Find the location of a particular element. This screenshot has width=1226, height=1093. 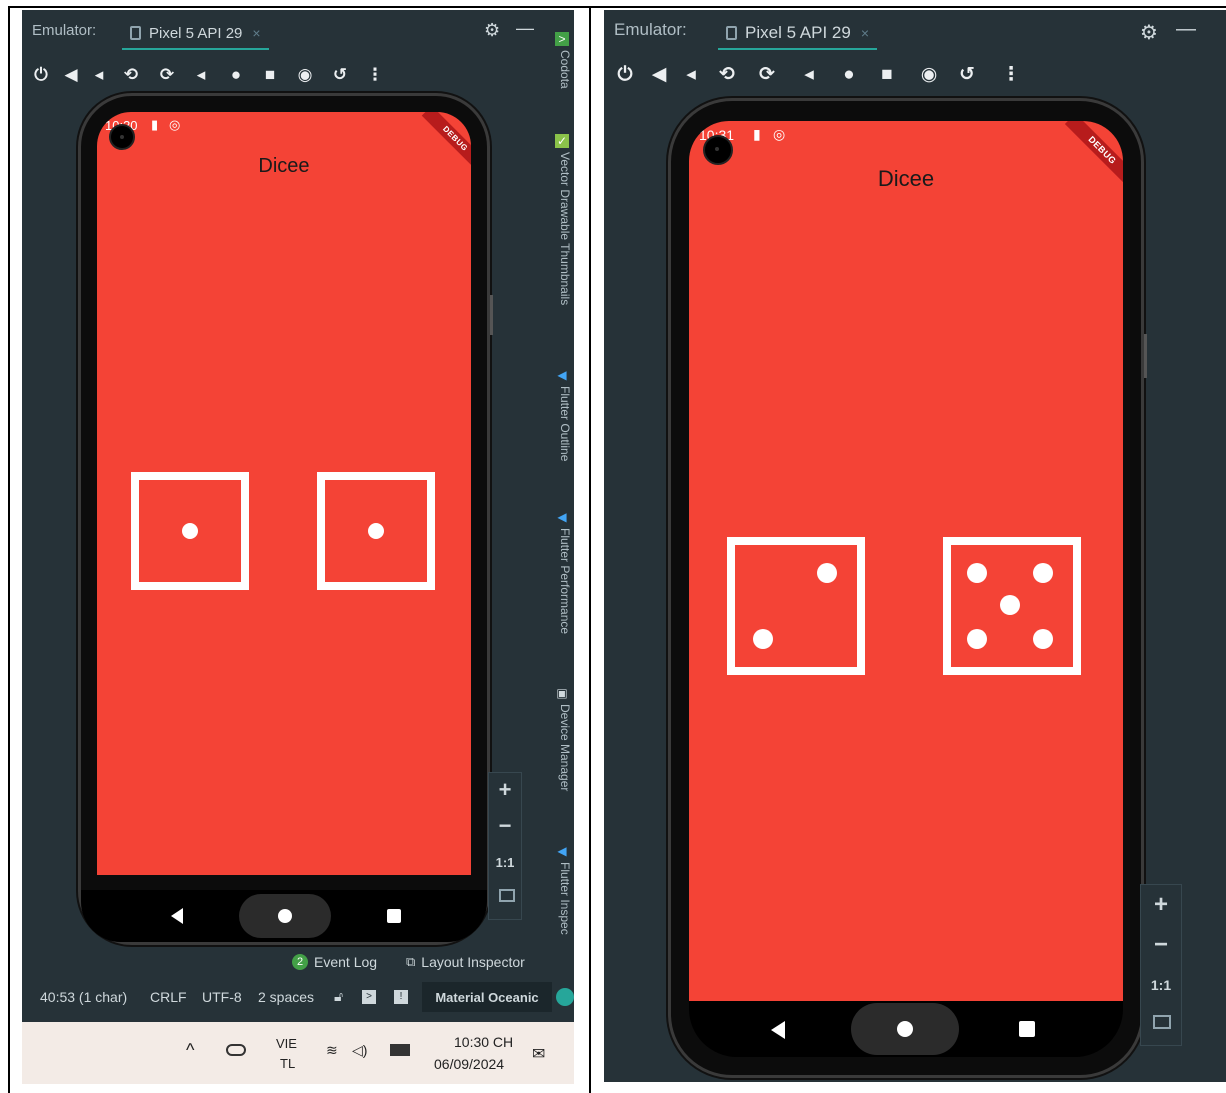

theme-dot-icon is located at coordinates (565, 997).